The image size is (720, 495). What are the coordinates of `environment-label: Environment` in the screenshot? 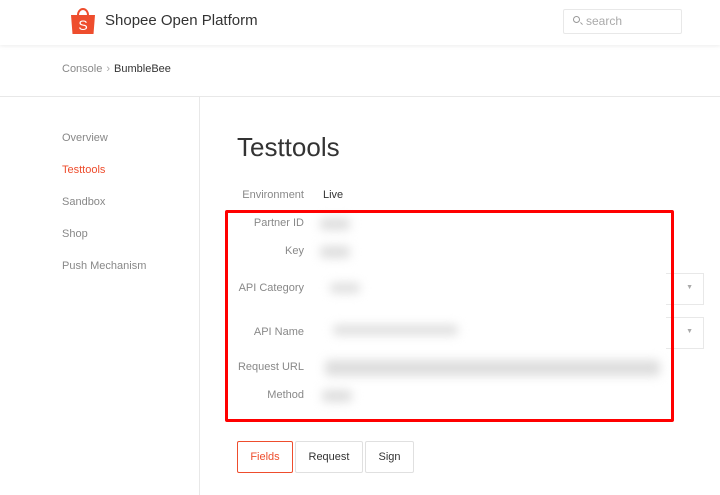 It's located at (273, 195).